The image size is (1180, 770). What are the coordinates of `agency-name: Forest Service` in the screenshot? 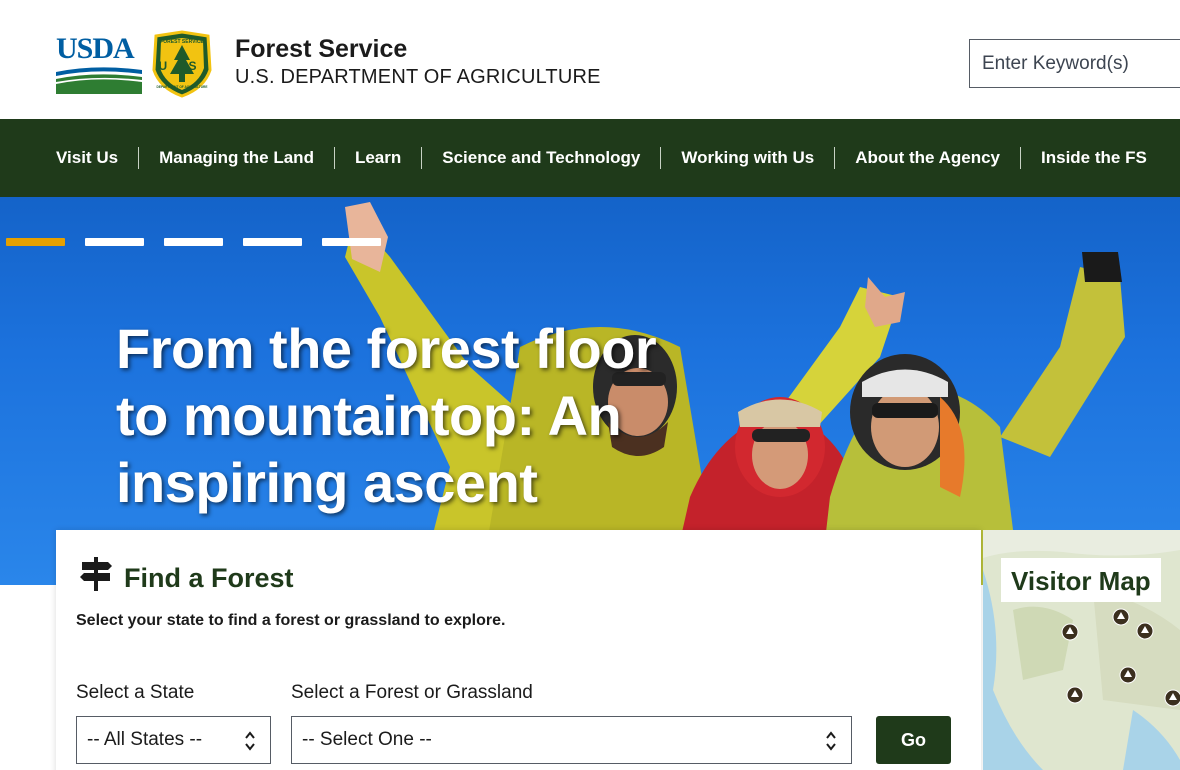 It's located at (321, 49).